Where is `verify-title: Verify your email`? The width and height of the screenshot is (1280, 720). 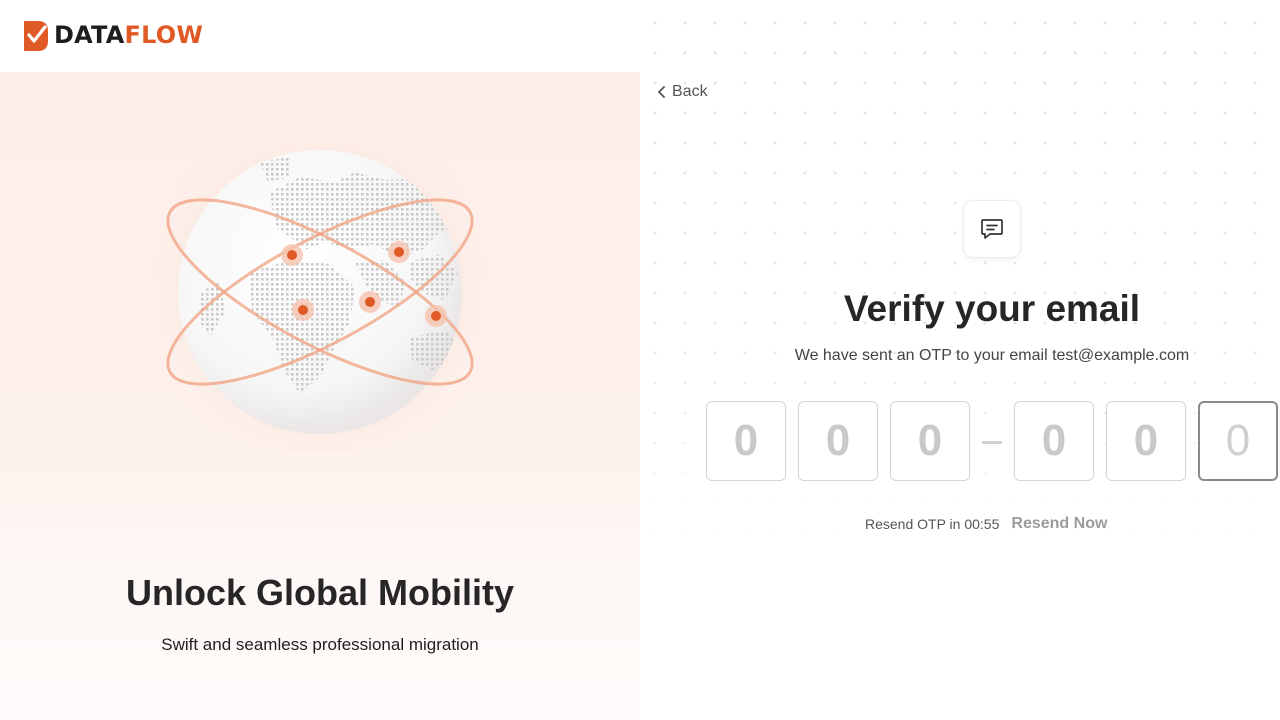 verify-title: Verify your email is located at coordinates (992, 308).